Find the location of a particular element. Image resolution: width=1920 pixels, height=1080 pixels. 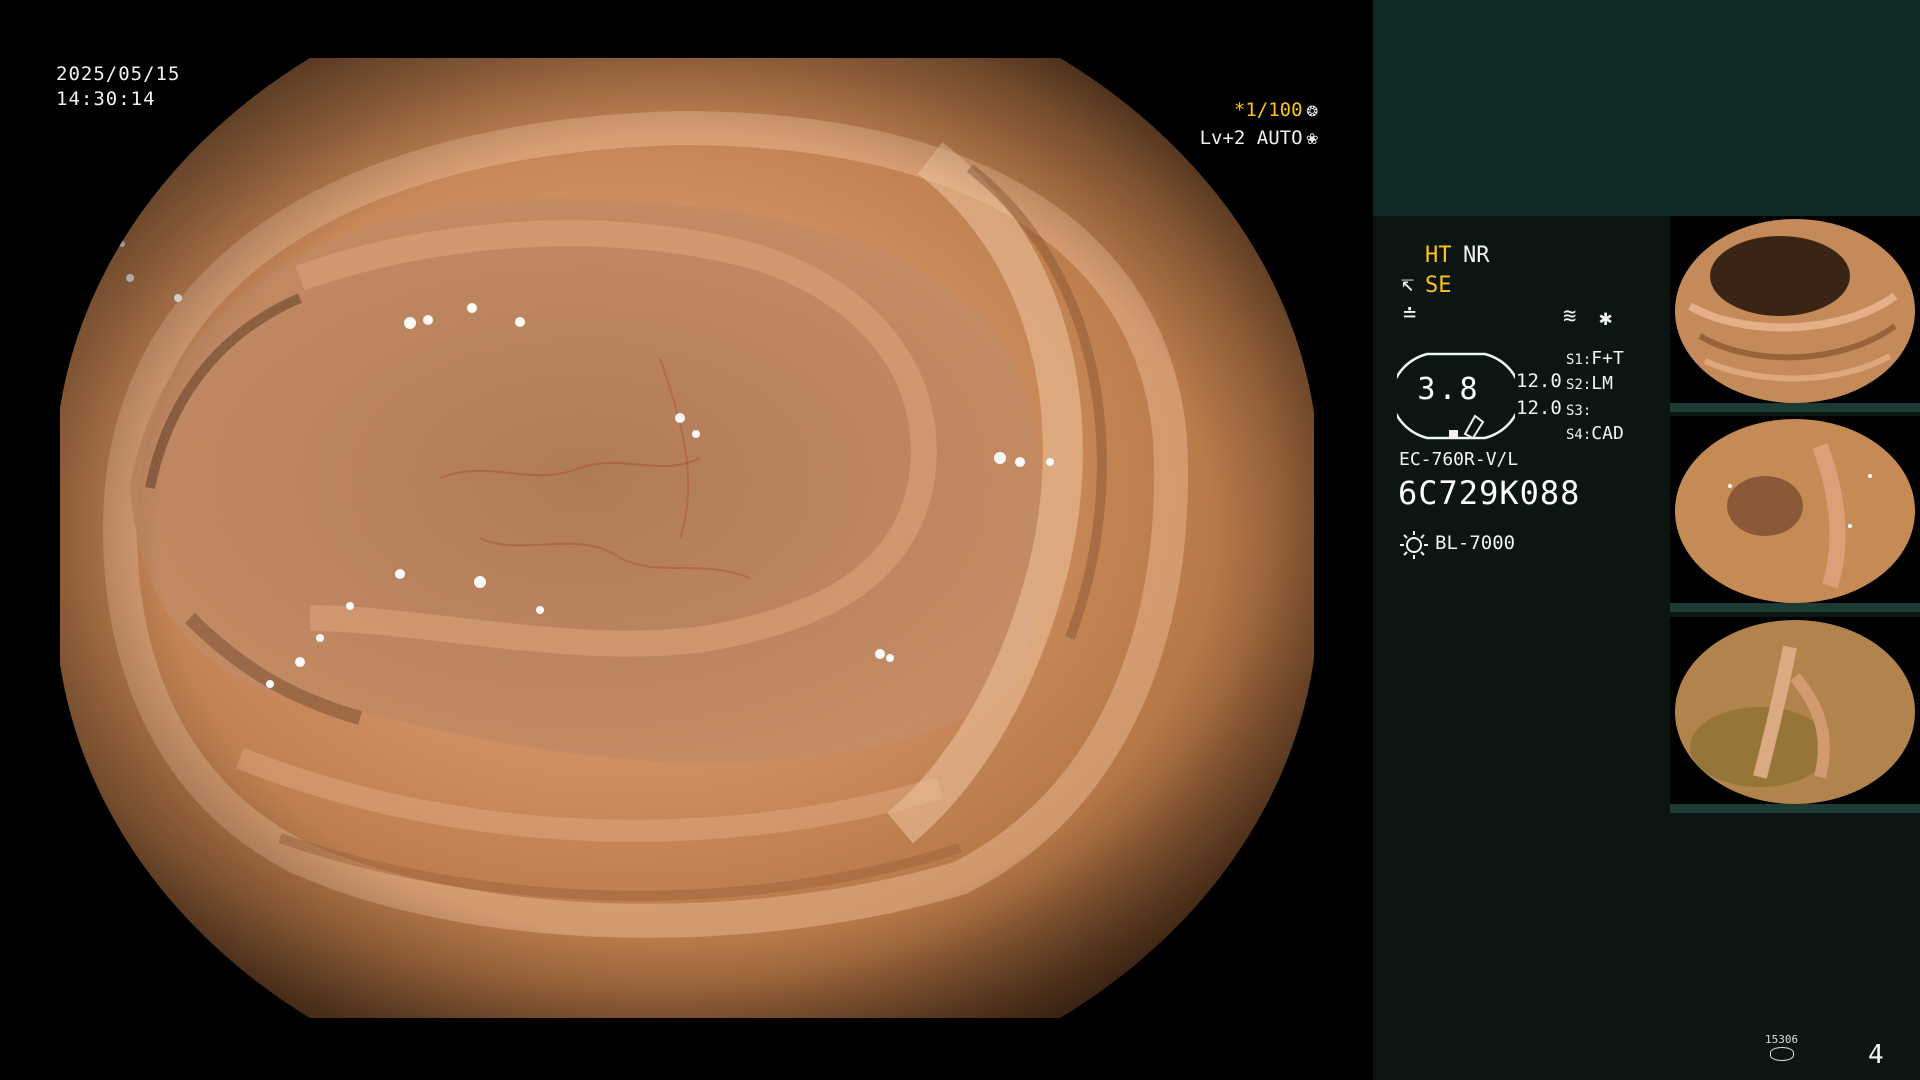

image-filter-icon: ≋ is located at coordinates (1570, 316).